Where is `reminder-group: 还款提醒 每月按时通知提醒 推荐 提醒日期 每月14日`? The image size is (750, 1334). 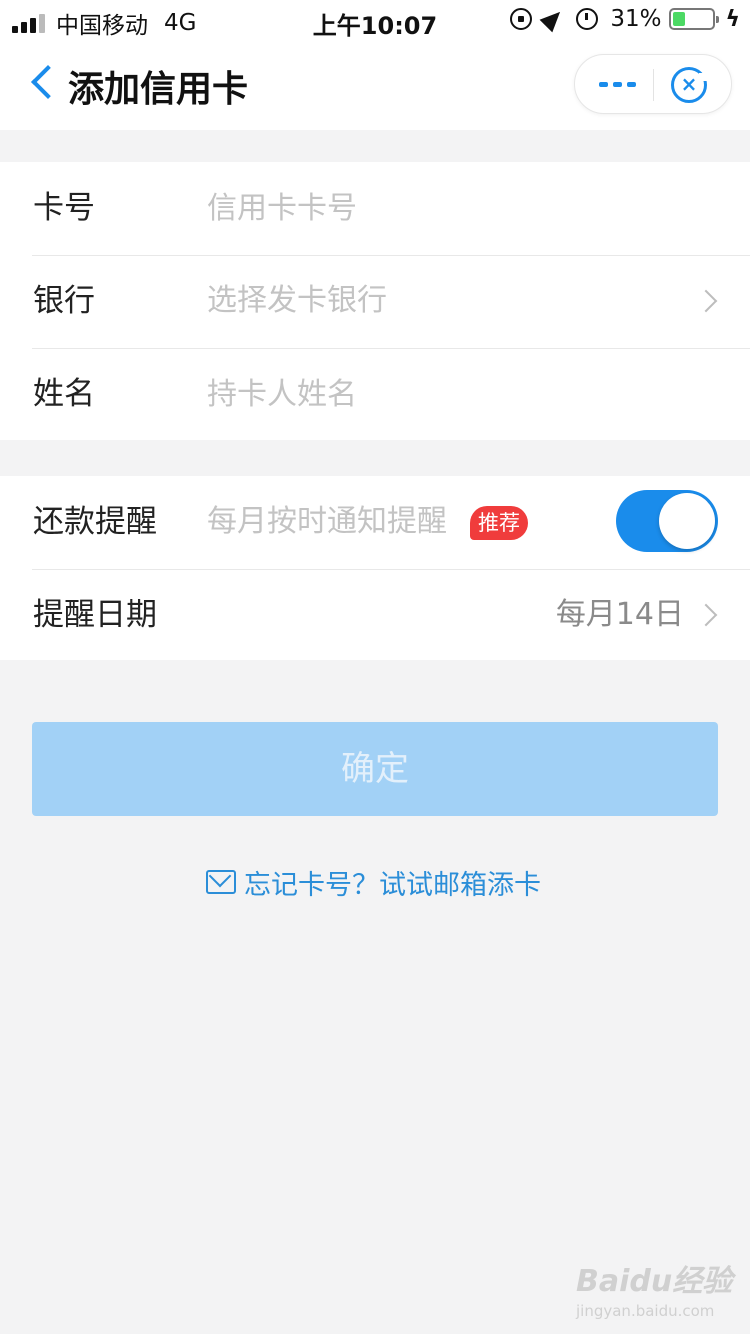
reminder-group: 还款提醒 每月按时通知提醒 推荐 提醒日期 每月14日 is located at coordinates (375, 568).